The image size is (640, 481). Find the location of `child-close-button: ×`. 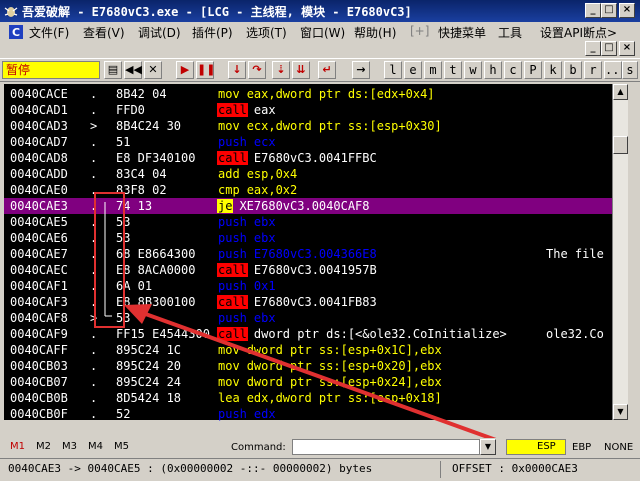

child-close-button: × is located at coordinates (627, 48).